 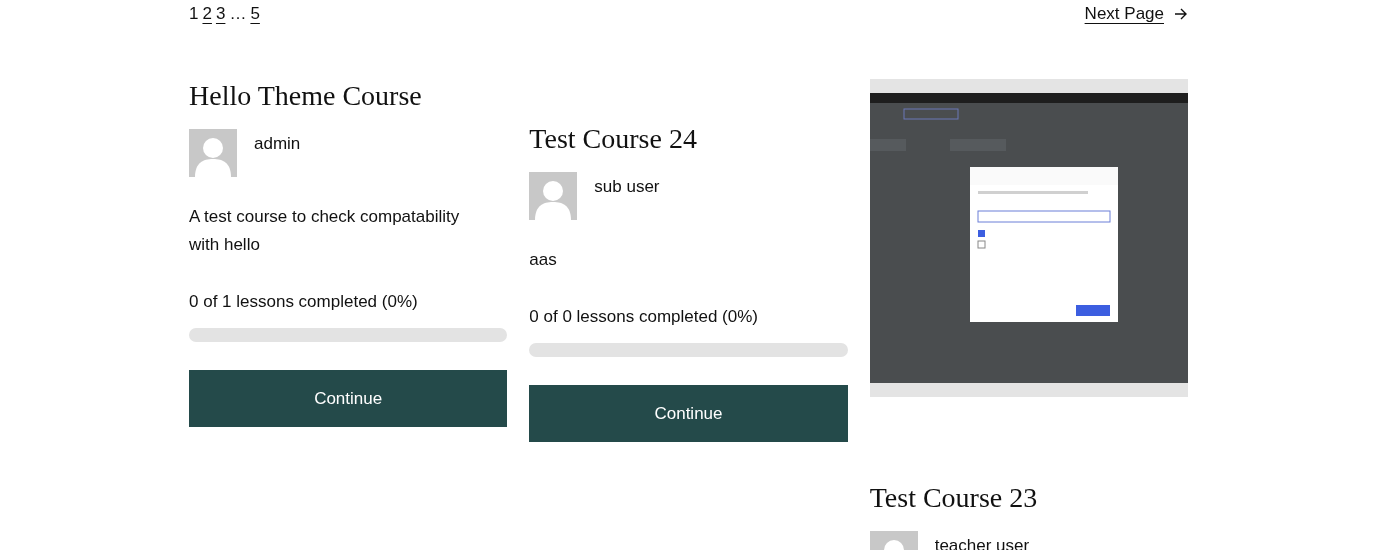 What do you see at coordinates (220, 14) in the screenshot?
I see `page-link: 3` at bounding box center [220, 14].